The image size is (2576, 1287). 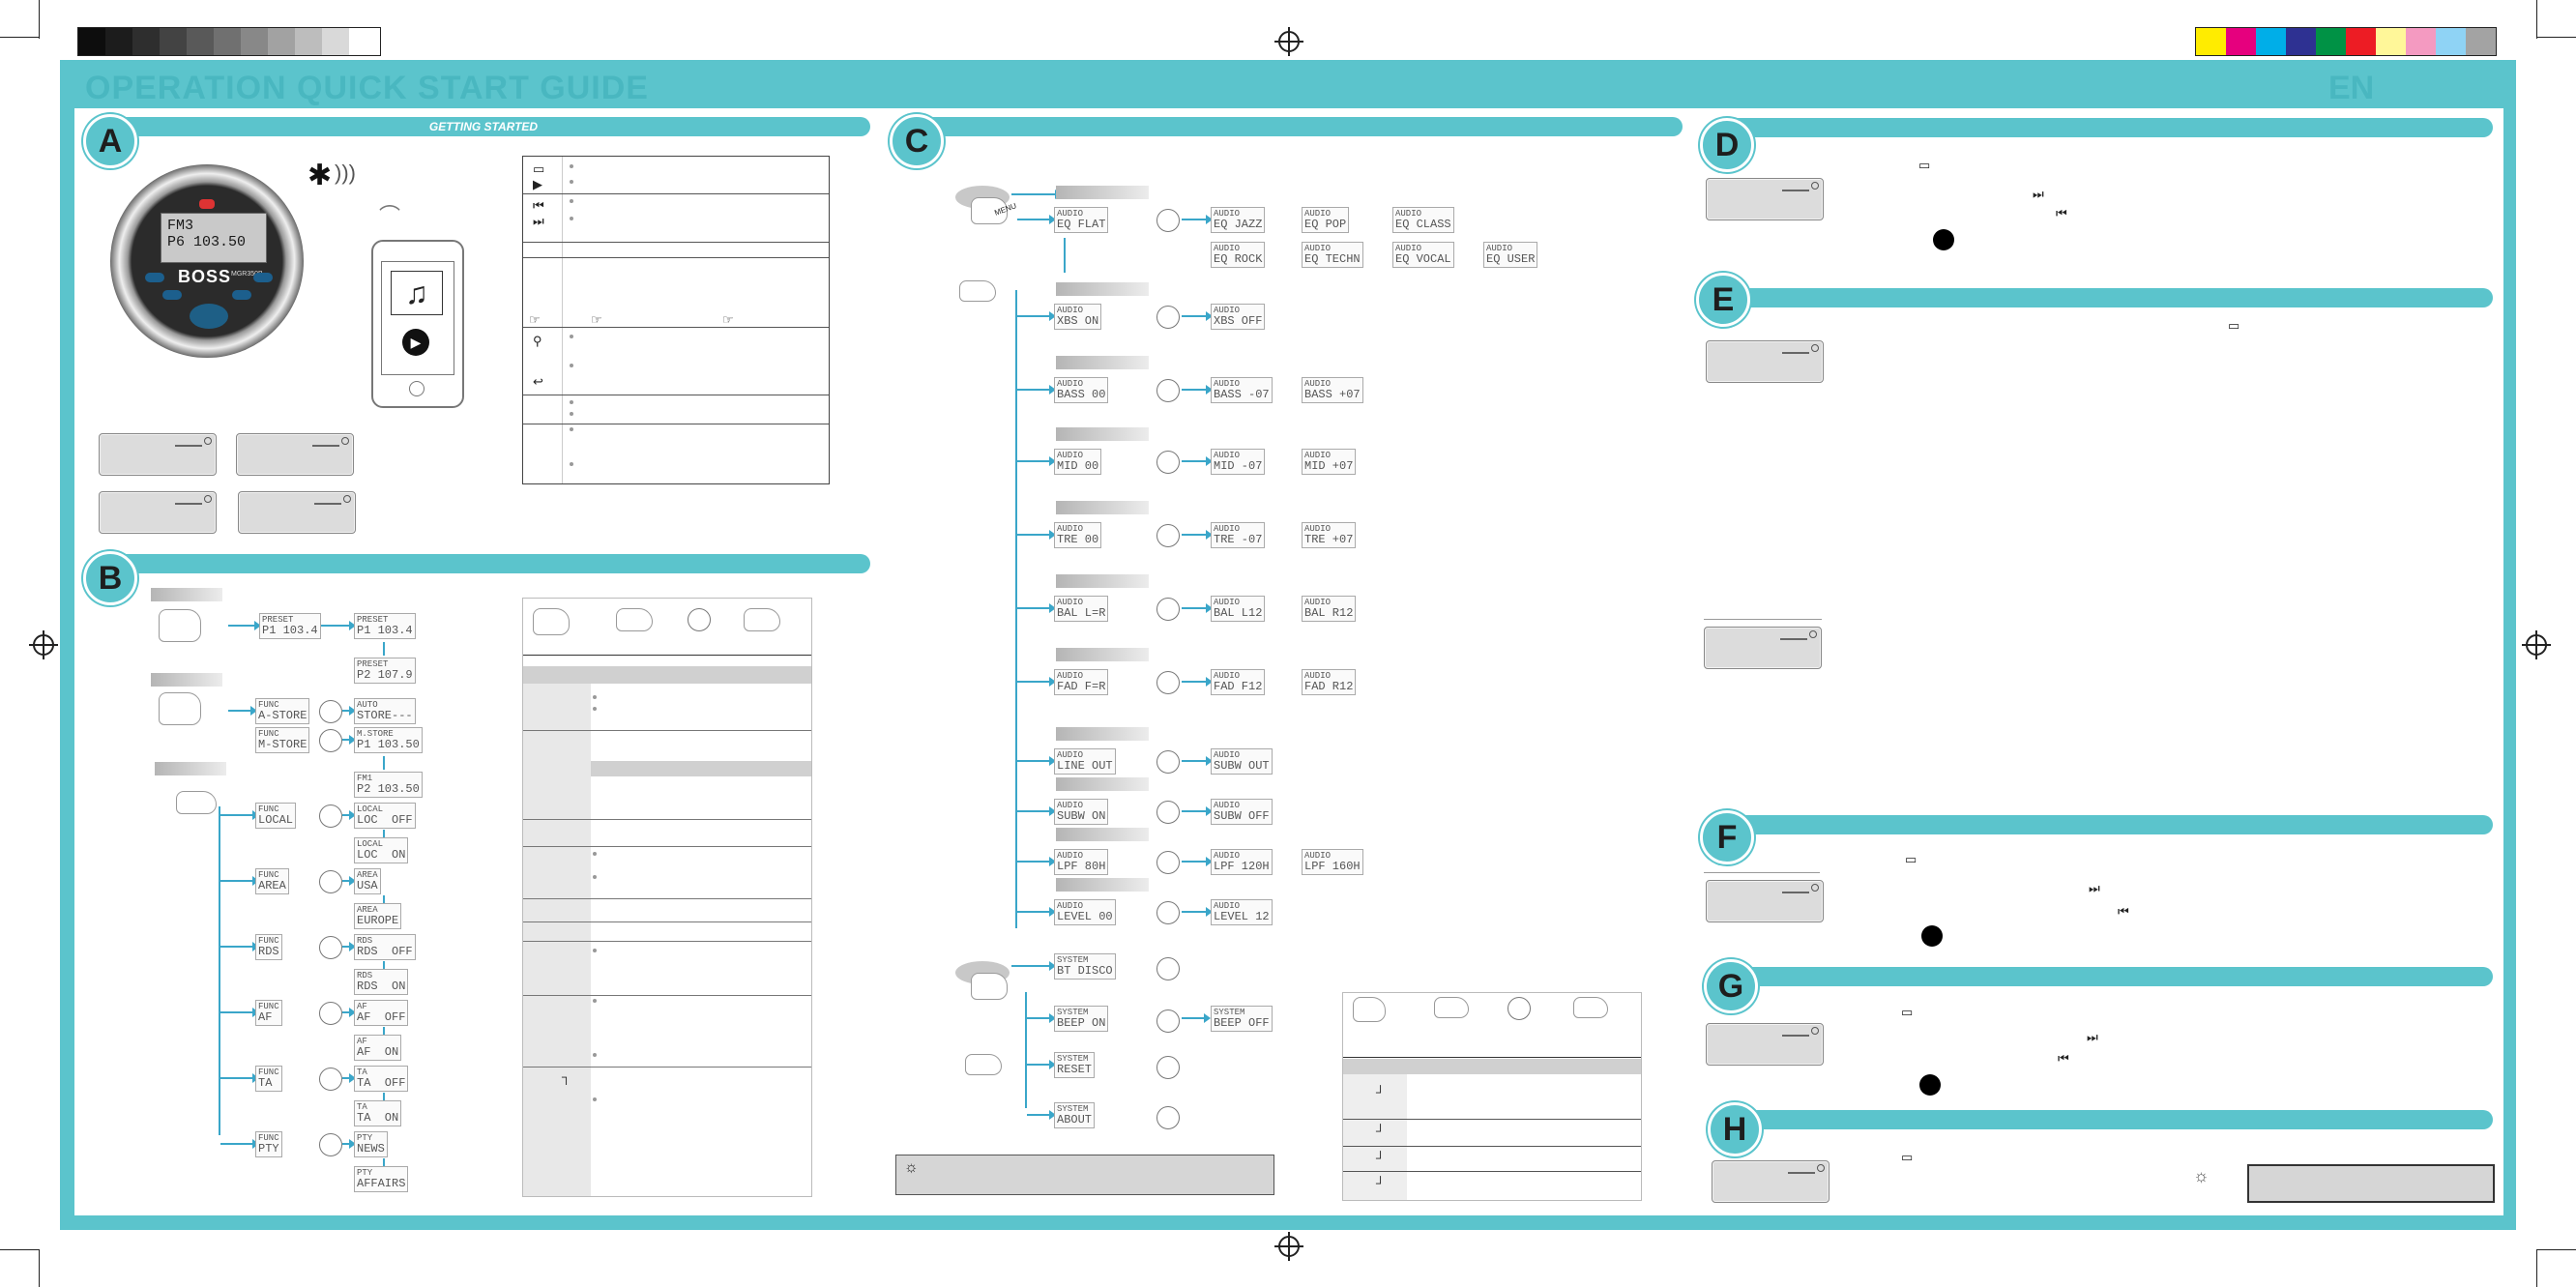 I want to click on lcd-value: BAL L12, so click(x=1238, y=613).